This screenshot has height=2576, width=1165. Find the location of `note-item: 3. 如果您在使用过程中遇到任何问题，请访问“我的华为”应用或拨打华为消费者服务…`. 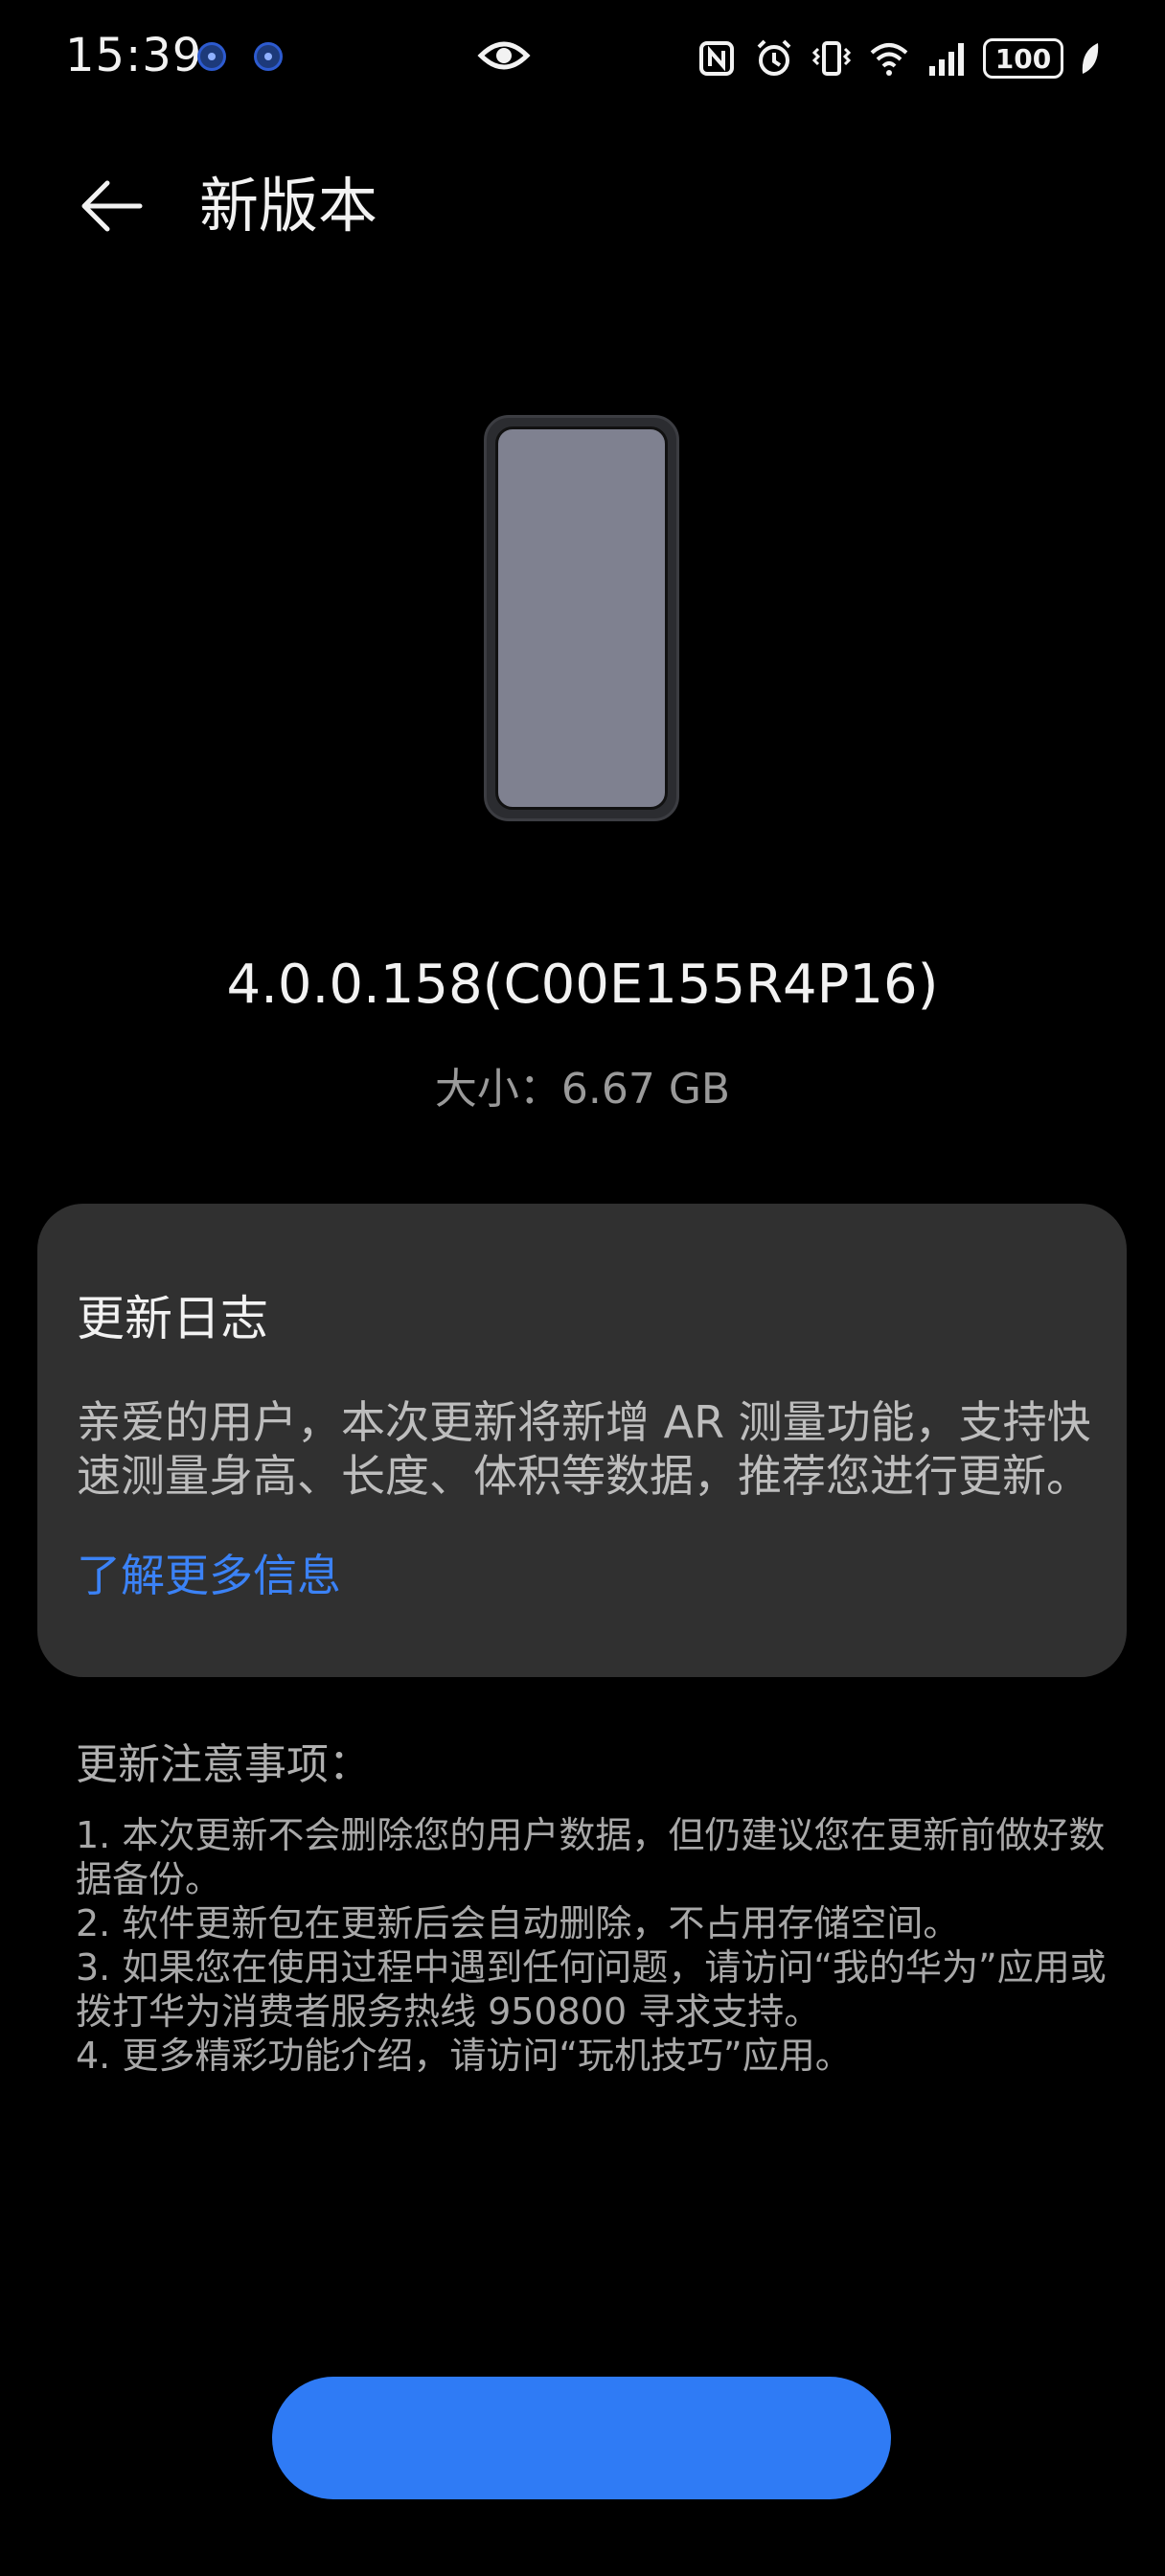

note-item: 3. 如果您在使用过程中遇到任何问题，请访问“我的华为”应用或拨打华为消费者服务… is located at coordinates (592, 1989).